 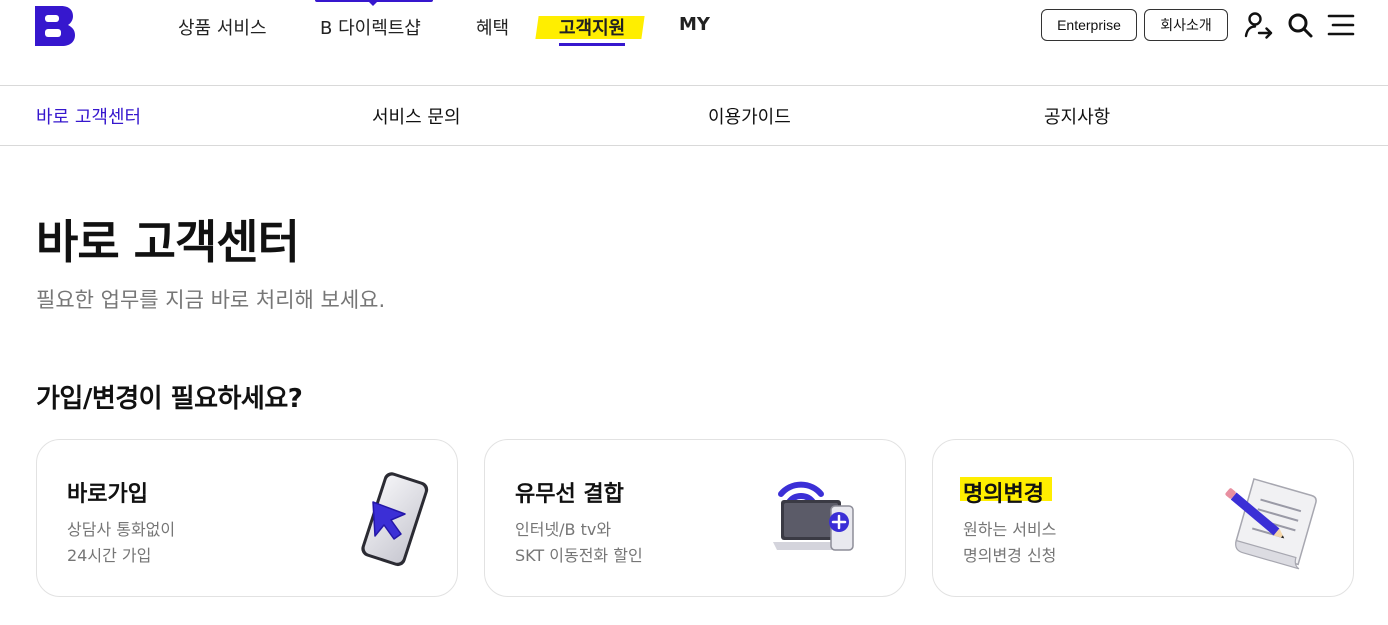 I want to click on nav-item-benefits: 혜택, so click(x=492, y=27).